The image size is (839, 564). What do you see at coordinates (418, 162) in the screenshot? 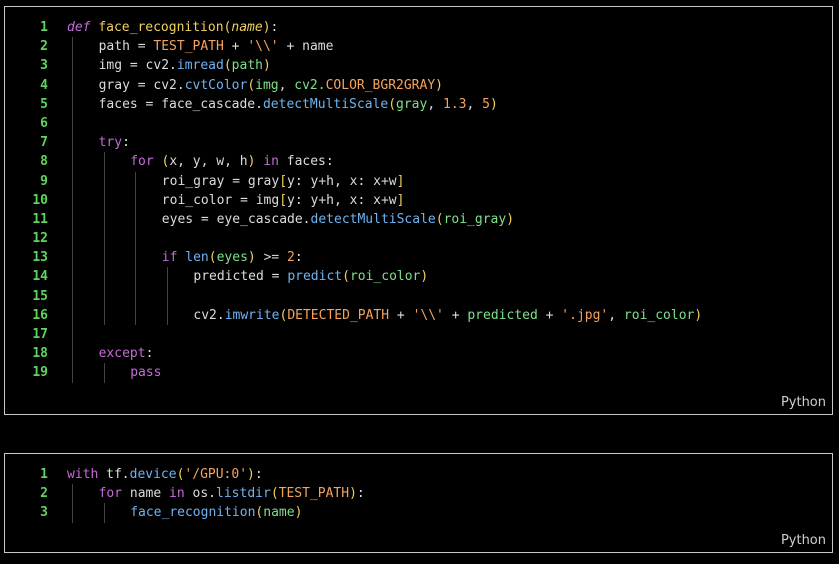
I see `code-line: 8 for (x, y, w, h) in faces:` at bounding box center [418, 162].